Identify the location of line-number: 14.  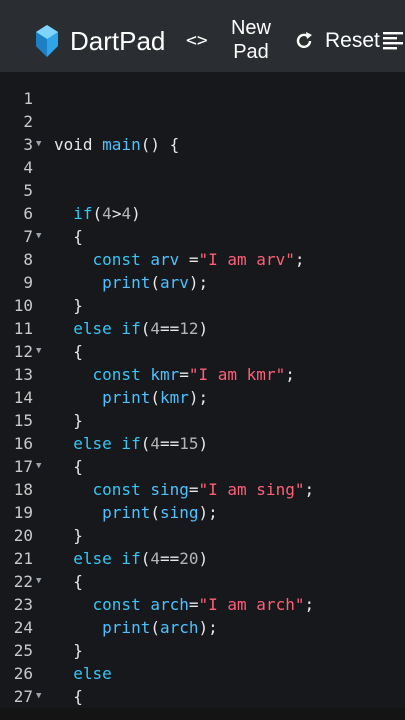
(23, 397).